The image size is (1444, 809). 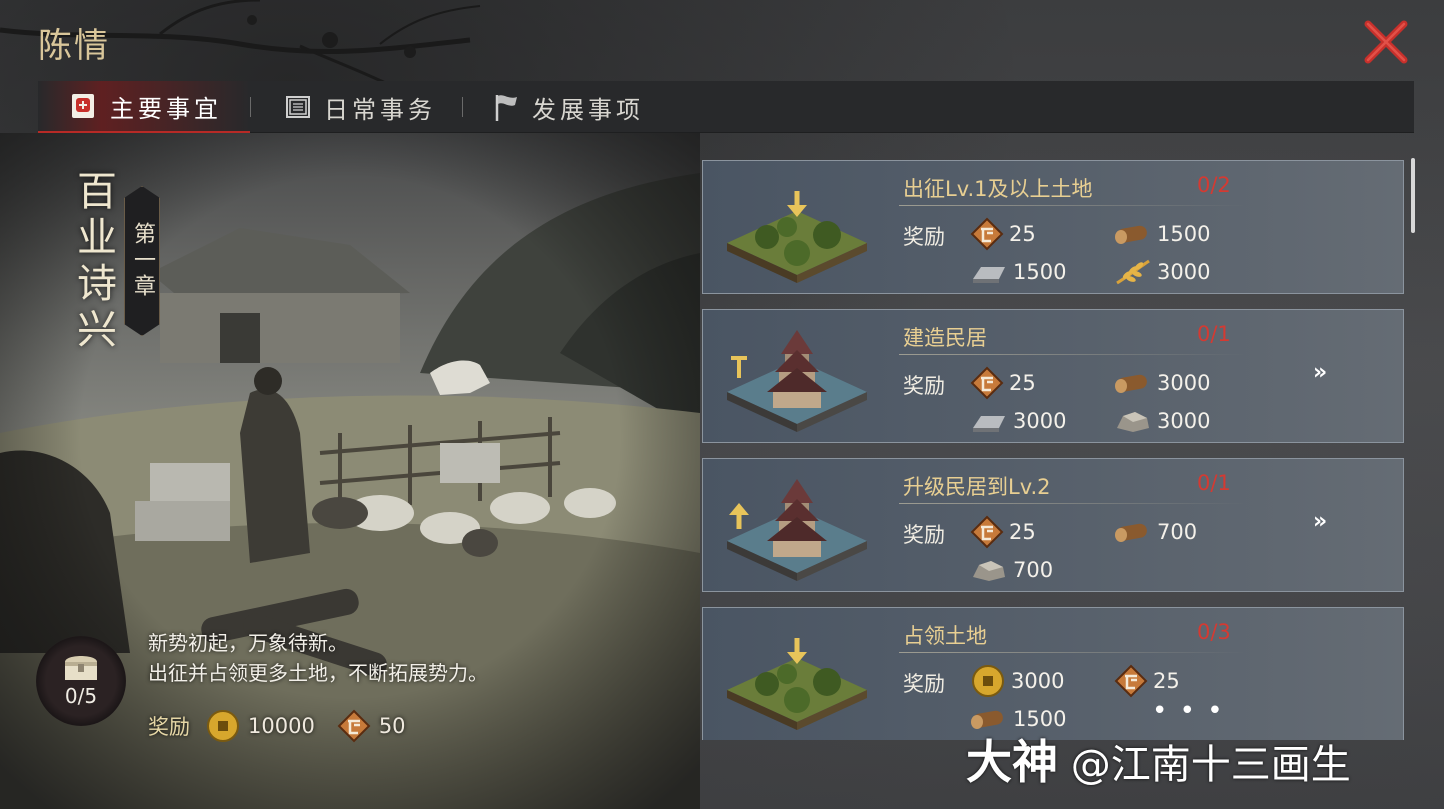 I want to click on task-title: 占领土地, so click(x=945, y=636).